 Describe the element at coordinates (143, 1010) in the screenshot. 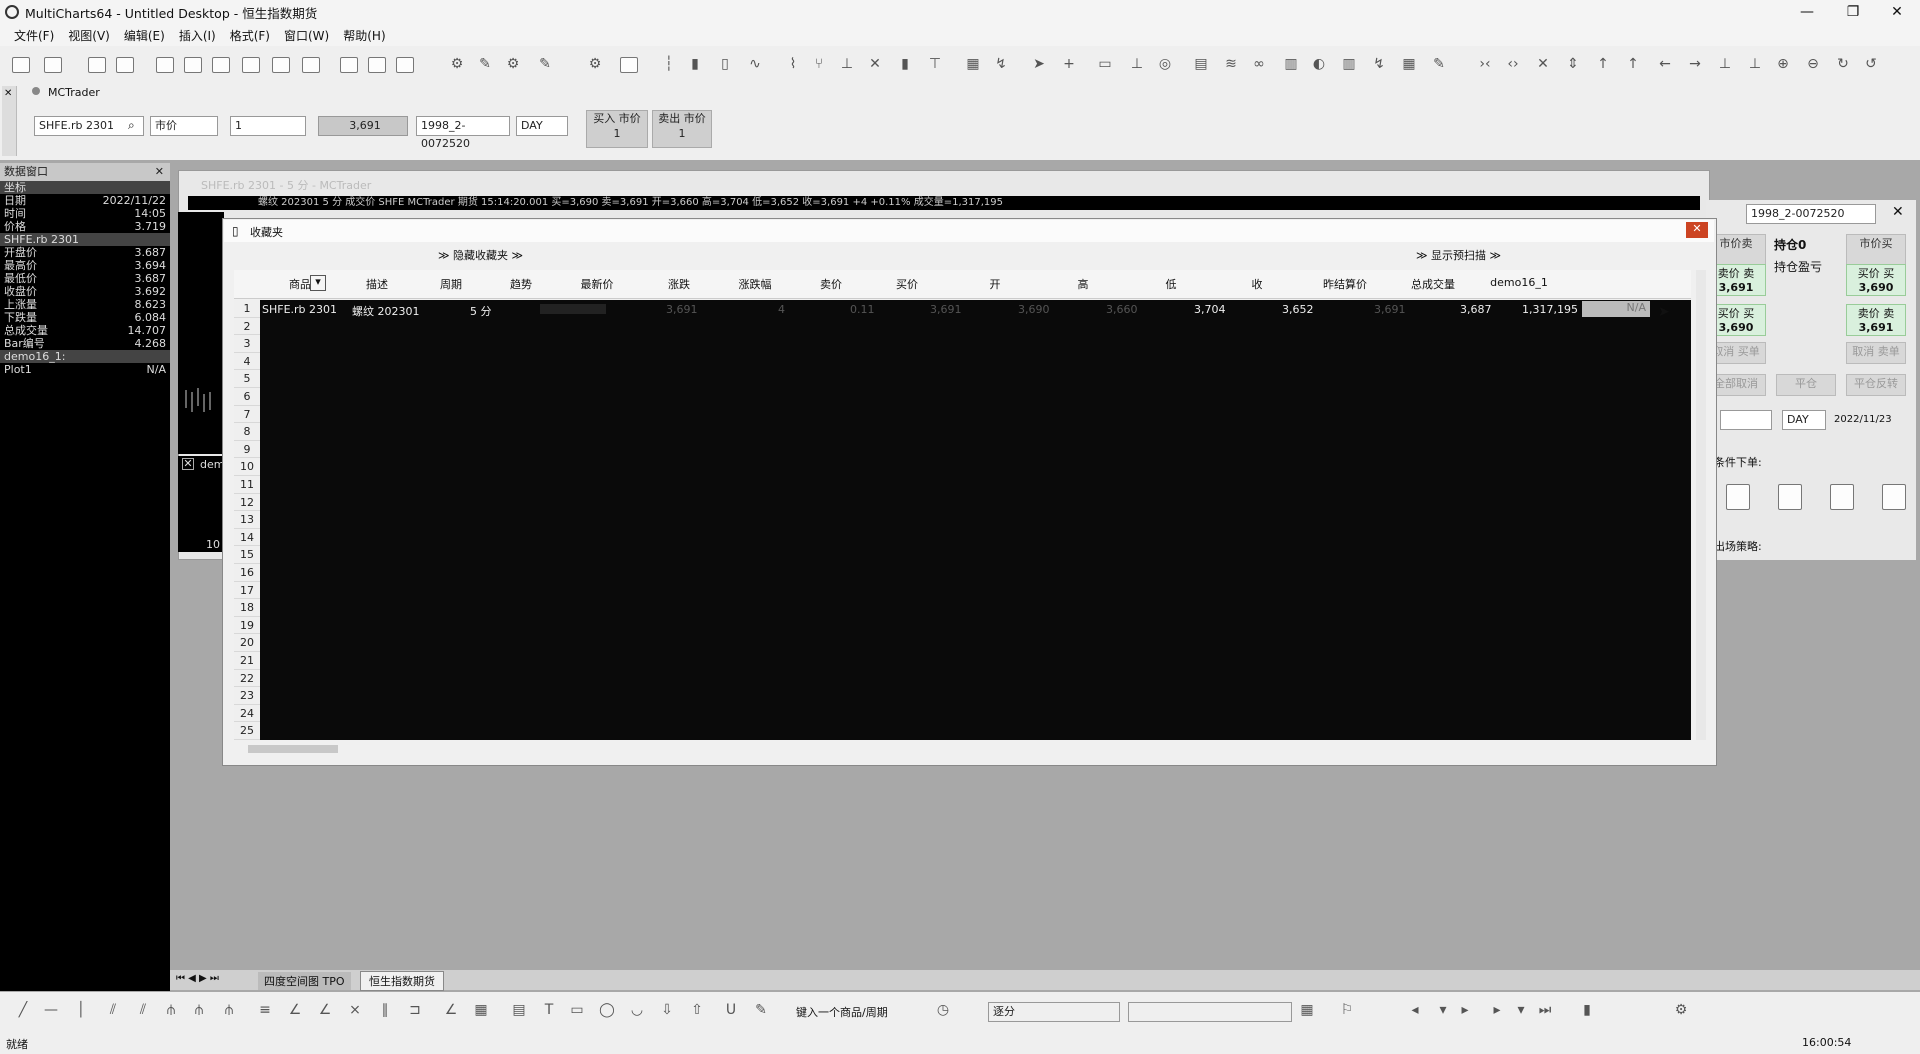

I see `channel-icon: ⫽` at that location.